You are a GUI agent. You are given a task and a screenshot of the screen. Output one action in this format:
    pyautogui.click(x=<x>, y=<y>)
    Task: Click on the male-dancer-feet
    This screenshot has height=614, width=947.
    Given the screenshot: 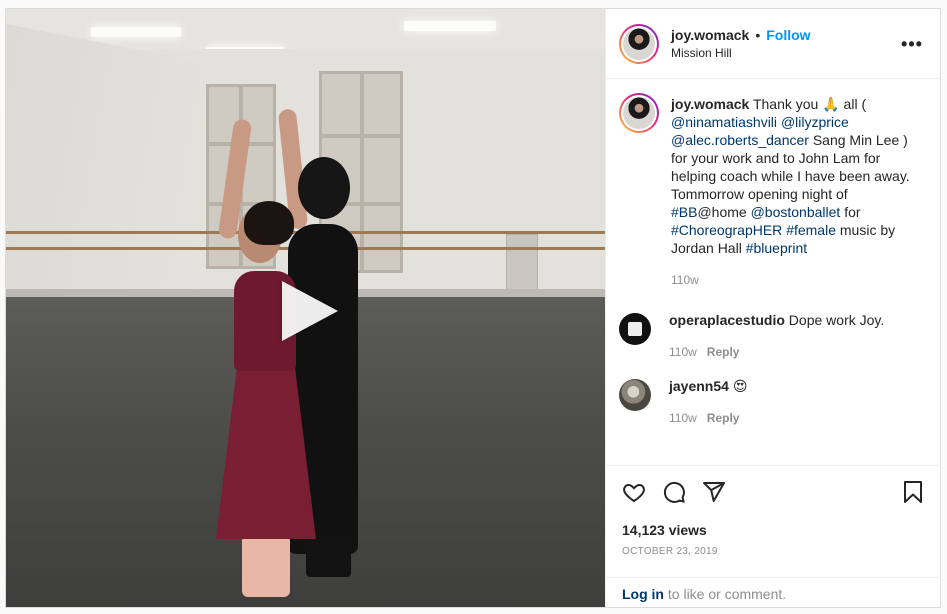 What is the action you would take?
    pyautogui.click(x=328, y=558)
    